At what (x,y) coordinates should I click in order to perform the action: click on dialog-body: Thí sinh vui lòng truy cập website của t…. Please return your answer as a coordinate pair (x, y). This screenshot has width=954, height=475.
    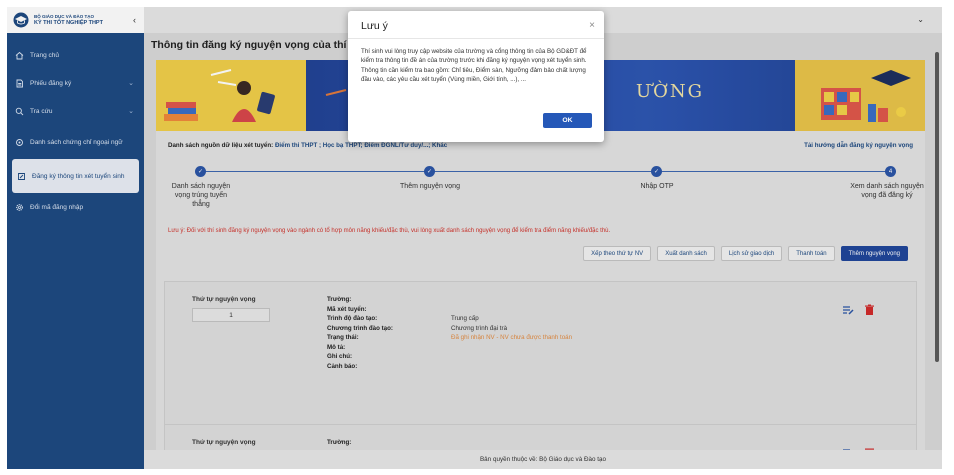
    Looking at the image, I should click on (477, 65).